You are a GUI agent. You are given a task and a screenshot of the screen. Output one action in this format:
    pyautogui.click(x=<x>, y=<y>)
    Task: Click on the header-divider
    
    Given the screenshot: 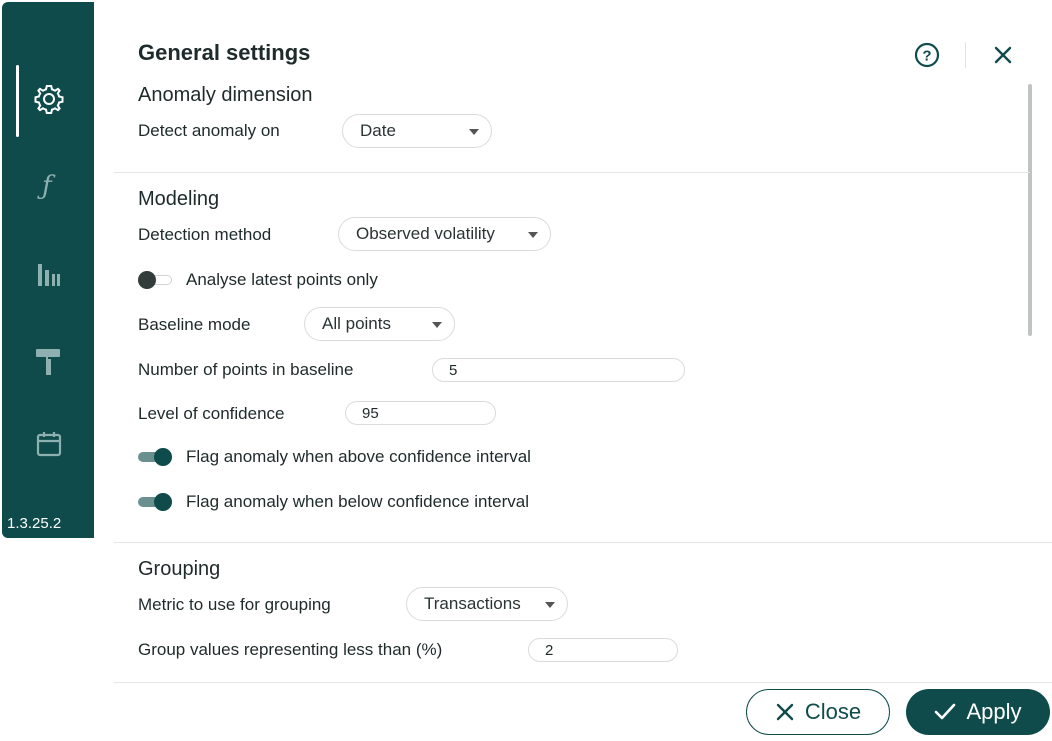 What is the action you would take?
    pyautogui.click(x=965, y=55)
    